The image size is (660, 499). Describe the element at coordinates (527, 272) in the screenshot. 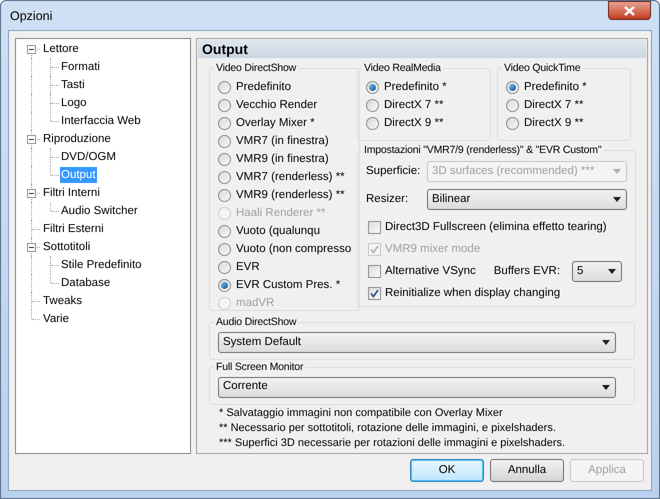

I see `field-label: Buffers EVR:` at that location.